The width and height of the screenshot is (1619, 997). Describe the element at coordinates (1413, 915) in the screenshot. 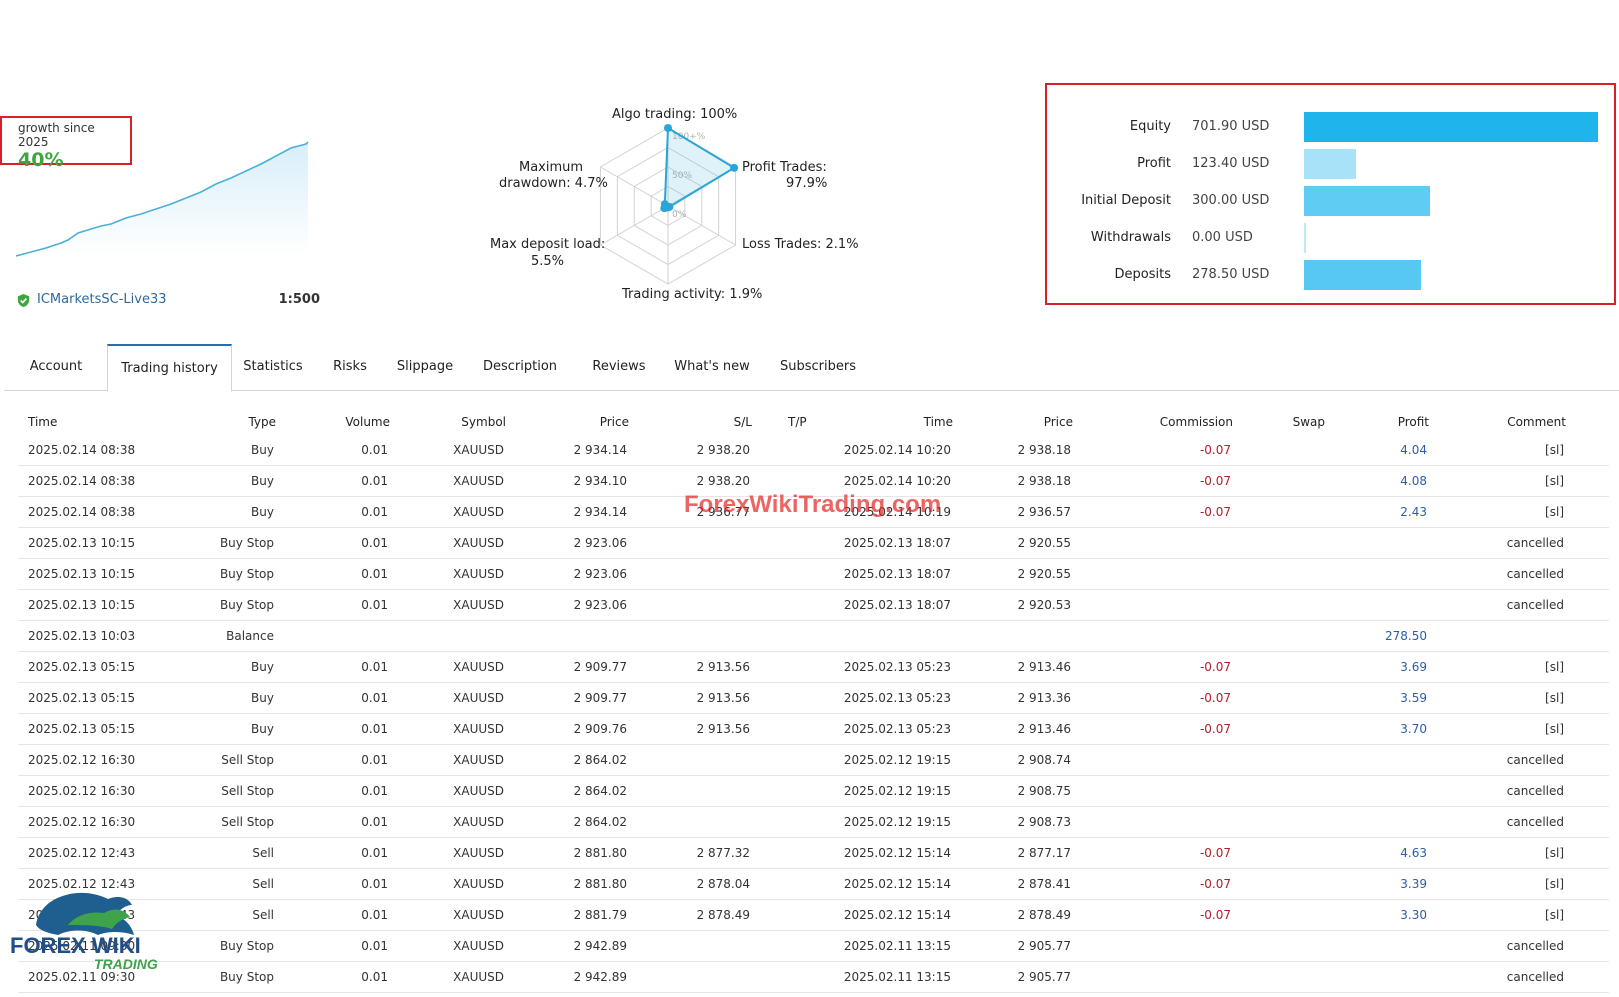

I see `table-cell: 3.30` at that location.